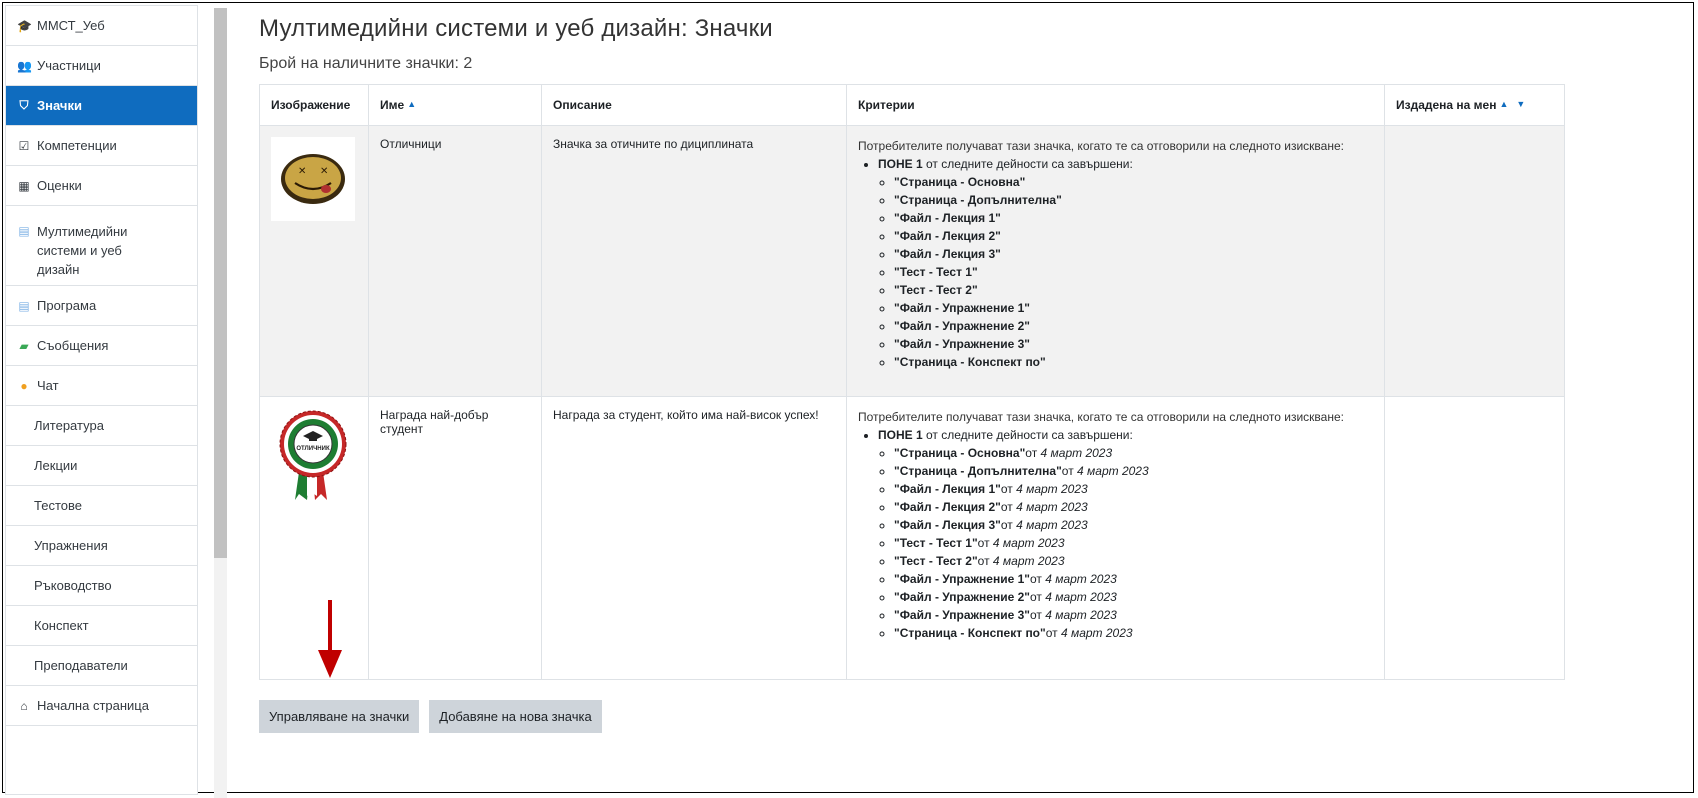 The height and width of the screenshot is (798, 1698). What do you see at coordinates (101, 626) in the screenshot?
I see `sidebar-item-synopsis: Конспект` at bounding box center [101, 626].